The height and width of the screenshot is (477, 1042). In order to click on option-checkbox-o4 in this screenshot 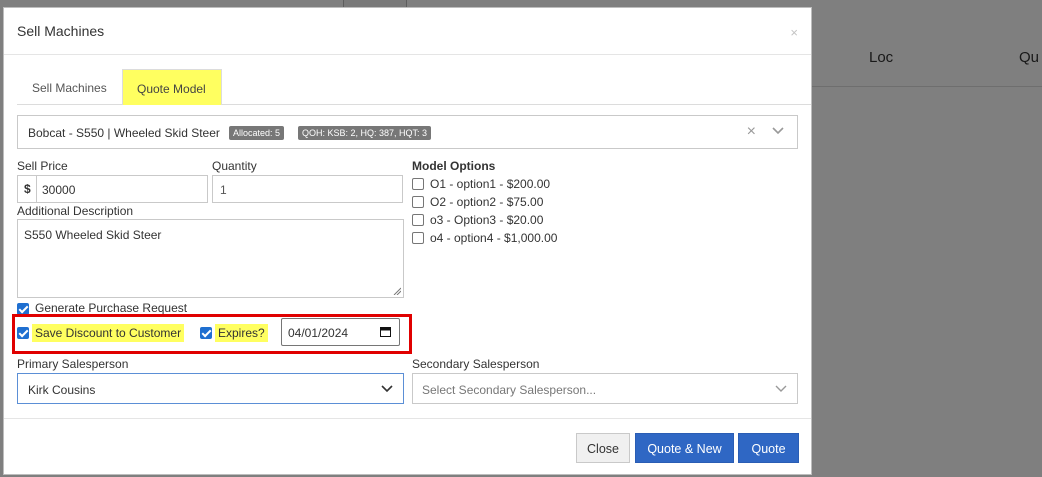, I will do `click(418, 238)`.